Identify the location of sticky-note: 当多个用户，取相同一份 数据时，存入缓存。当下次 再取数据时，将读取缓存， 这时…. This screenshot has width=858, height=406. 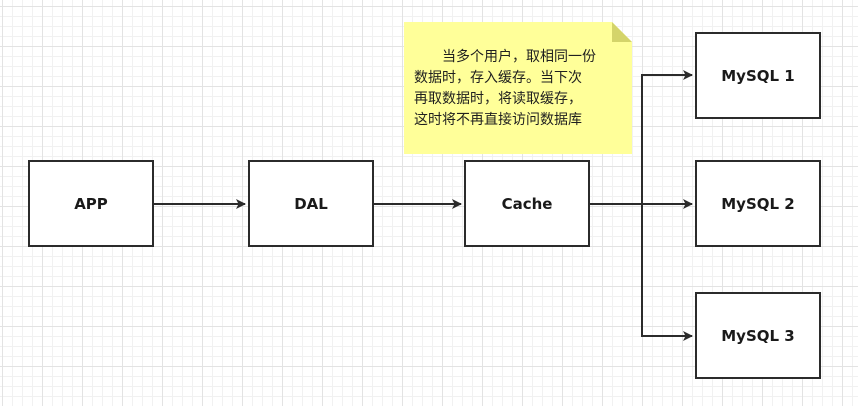
(518, 88).